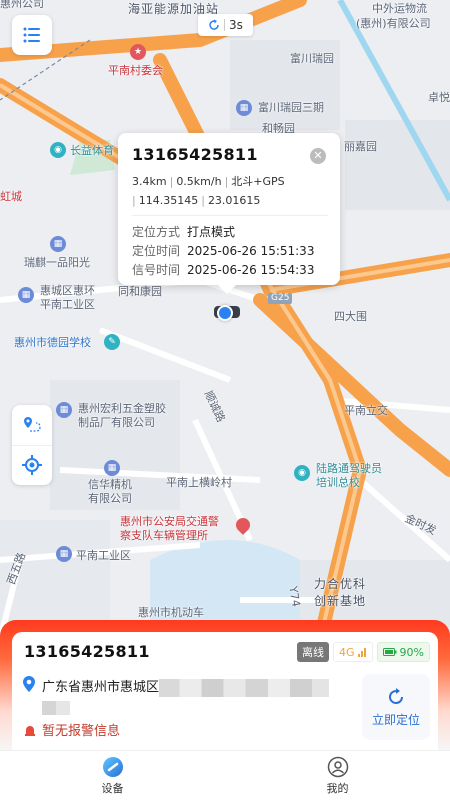  I want to click on row-value: 打点模式, so click(211, 232).